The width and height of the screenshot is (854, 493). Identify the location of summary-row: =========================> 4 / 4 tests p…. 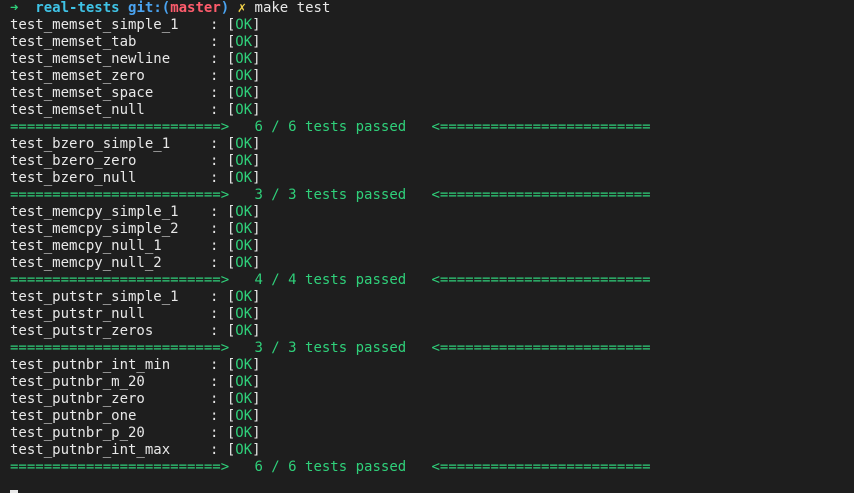
(432, 280).